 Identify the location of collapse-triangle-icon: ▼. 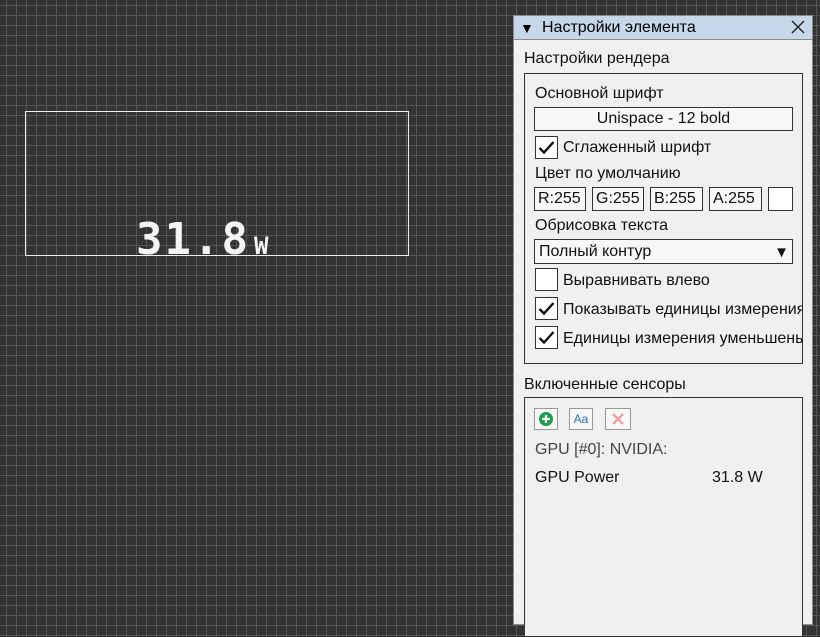
(528, 28).